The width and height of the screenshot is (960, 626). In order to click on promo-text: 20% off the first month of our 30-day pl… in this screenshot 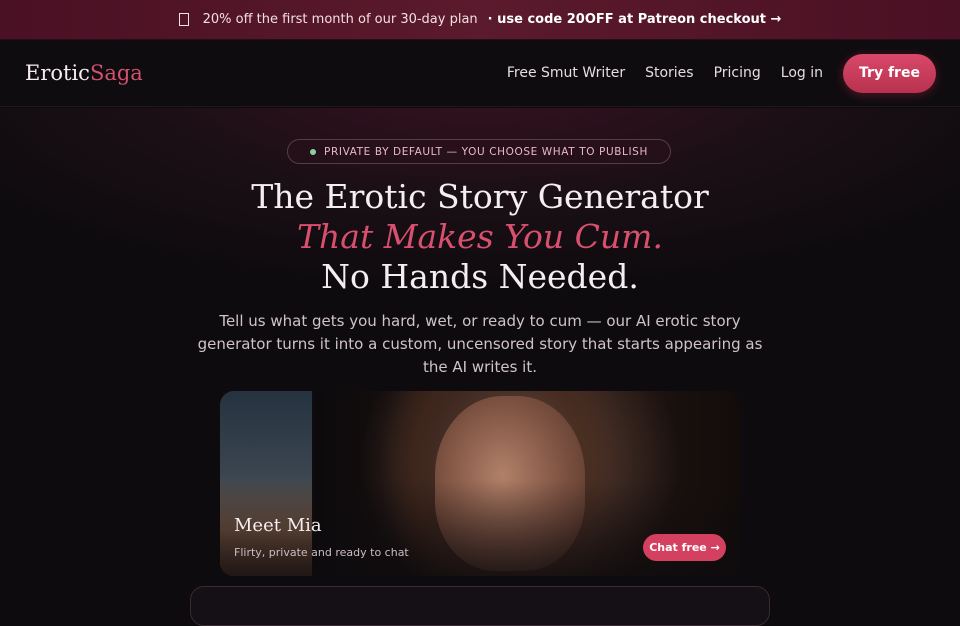, I will do `click(340, 19)`.